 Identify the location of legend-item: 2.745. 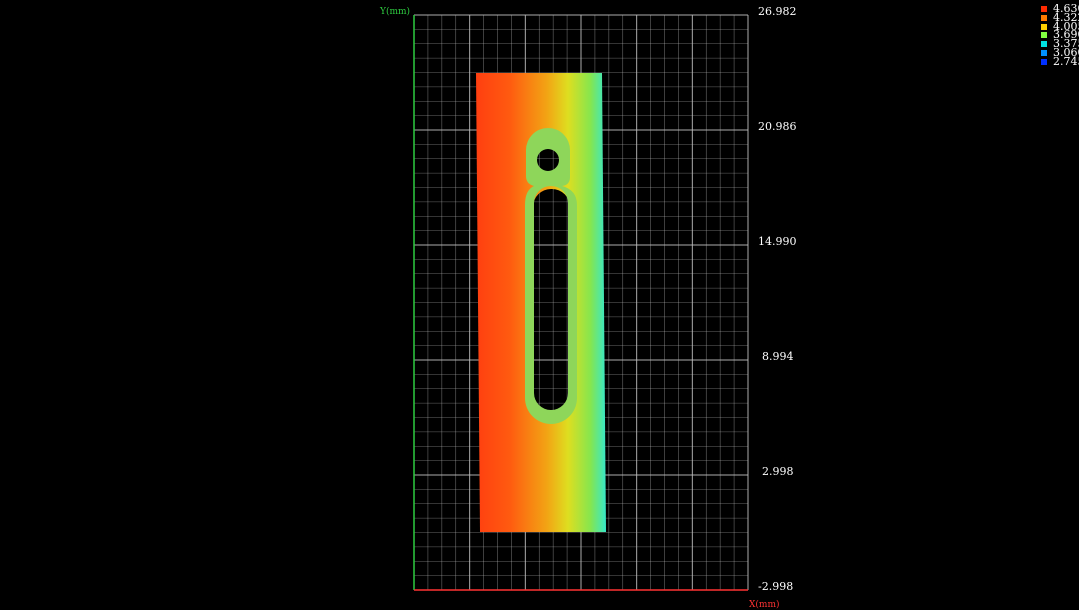
(1060, 61).